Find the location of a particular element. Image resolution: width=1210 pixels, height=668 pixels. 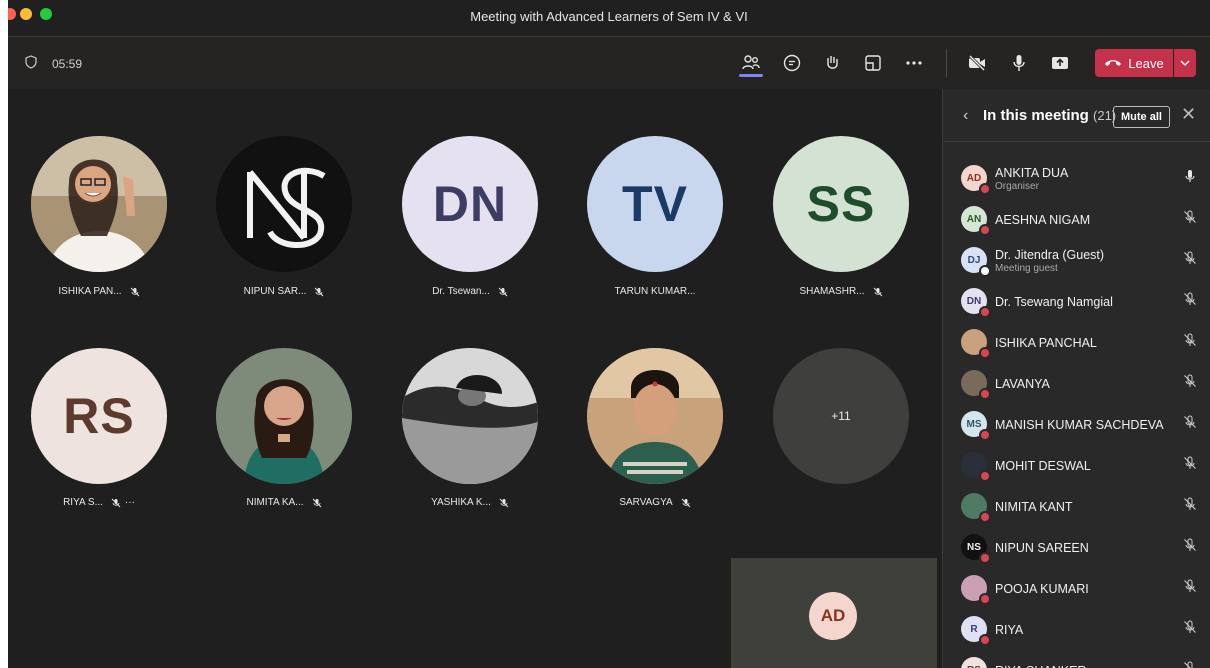

participants-button is located at coordinates (751, 63).